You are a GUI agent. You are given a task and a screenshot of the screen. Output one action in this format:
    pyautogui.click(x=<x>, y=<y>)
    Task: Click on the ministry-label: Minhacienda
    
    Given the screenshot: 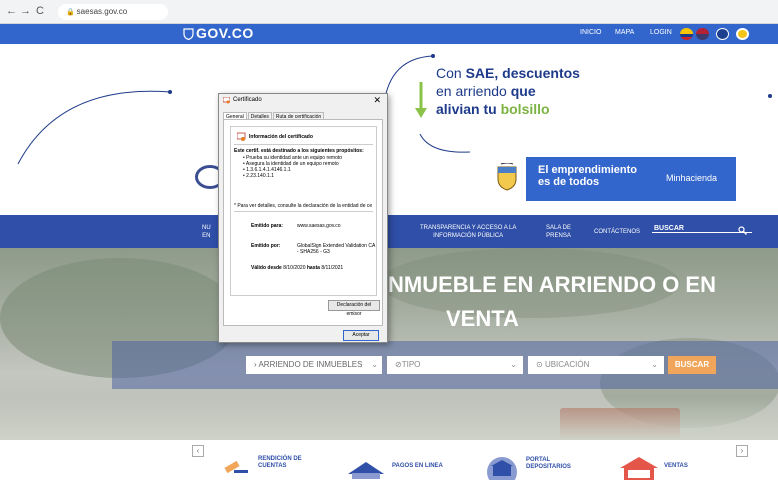 What is the action you would take?
    pyautogui.click(x=692, y=178)
    